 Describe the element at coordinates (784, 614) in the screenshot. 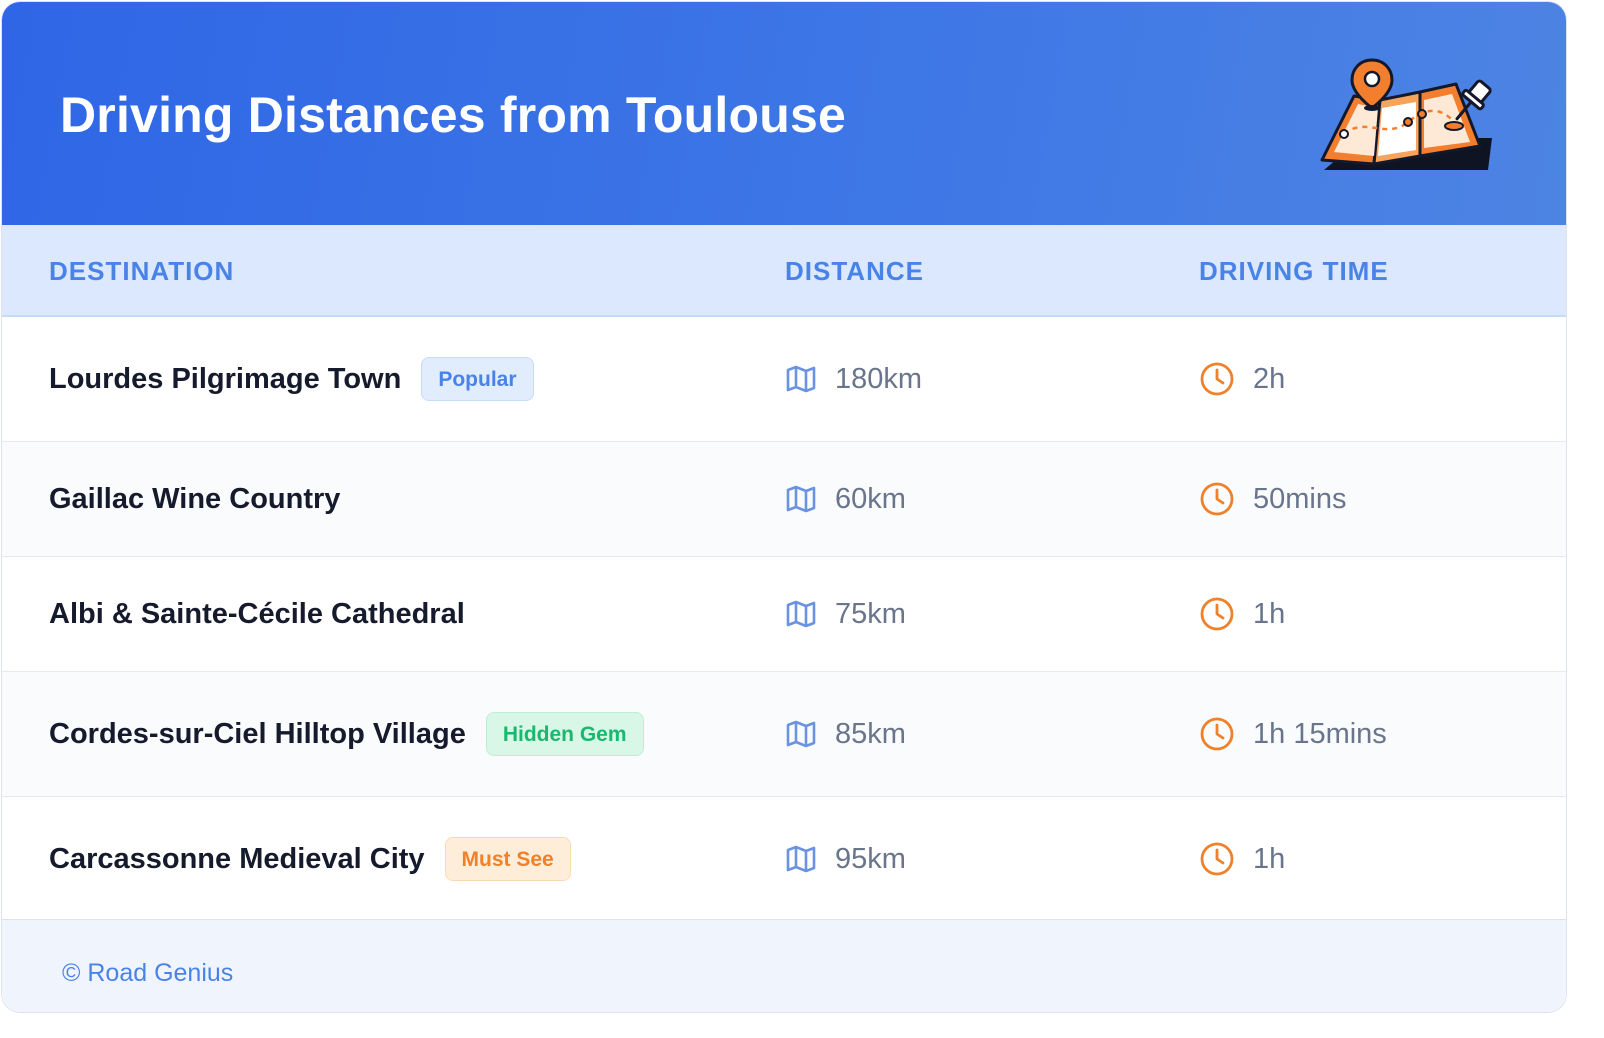

I see `table-row: Albi & Sainte-Cécile Cathedral 75km 1h` at that location.